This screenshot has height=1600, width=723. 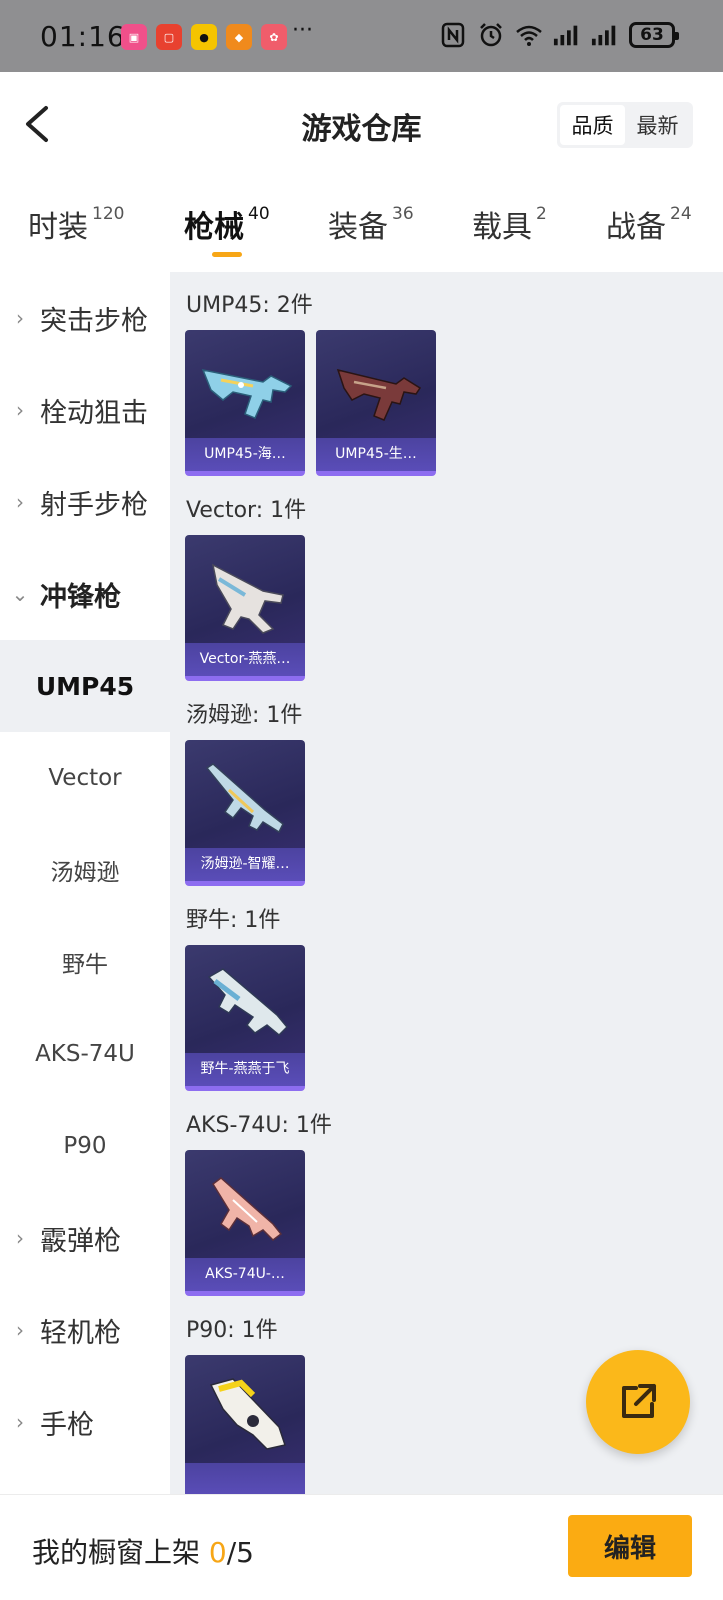 I want to click on showcase-label: 我的橱窗上架, so click(x=116, y=1552).